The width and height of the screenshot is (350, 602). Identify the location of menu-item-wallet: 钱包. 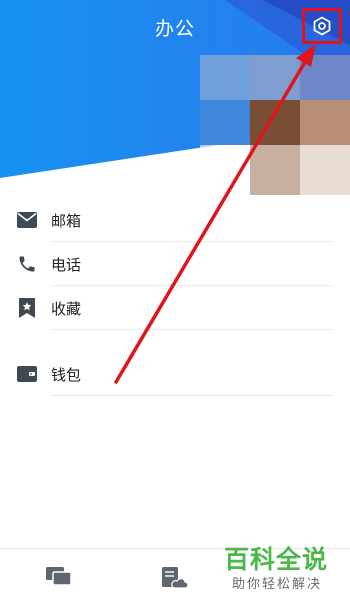
(175, 374).